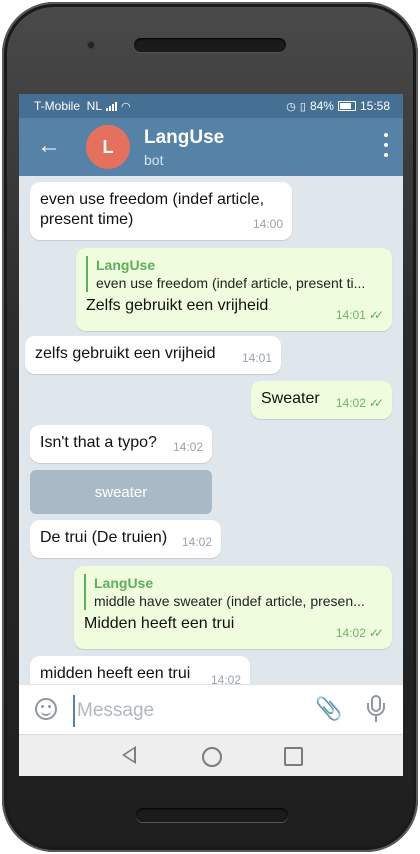 This screenshot has width=420, height=854. I want to click on message-bubble: midden heeft een trui 14:02, so click(140, 670).